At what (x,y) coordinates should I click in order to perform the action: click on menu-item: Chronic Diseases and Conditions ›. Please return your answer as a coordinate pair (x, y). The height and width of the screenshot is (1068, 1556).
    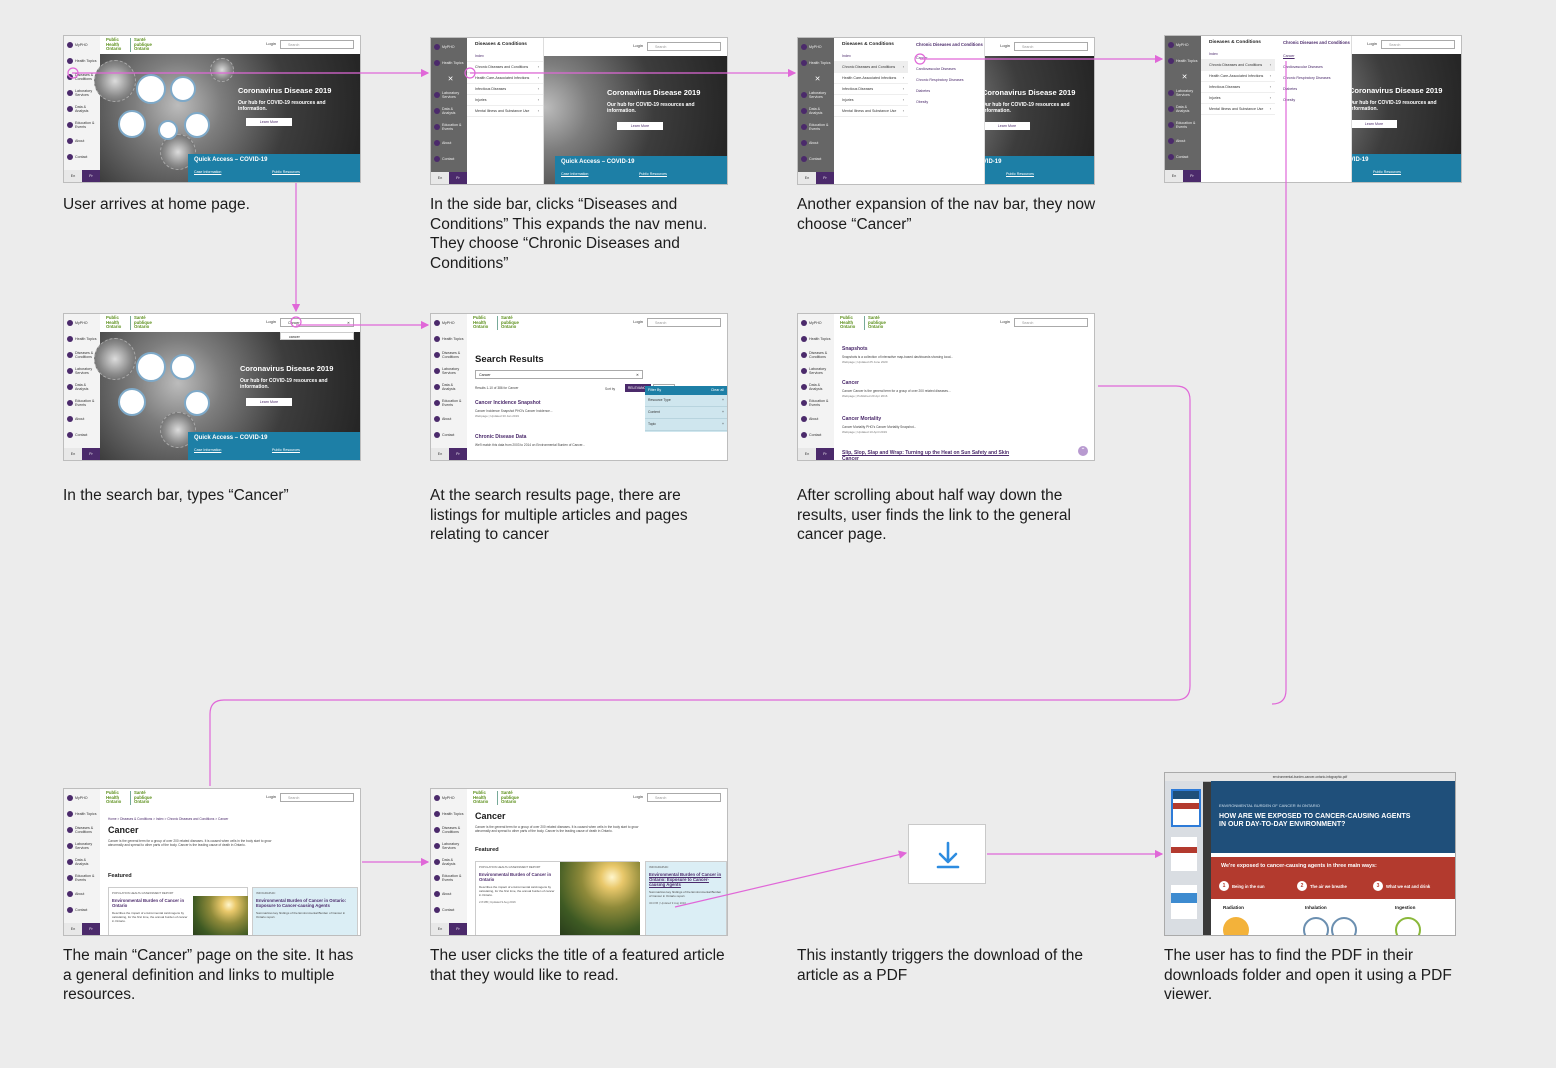
    Looking at the image, I should click on (505, 67).